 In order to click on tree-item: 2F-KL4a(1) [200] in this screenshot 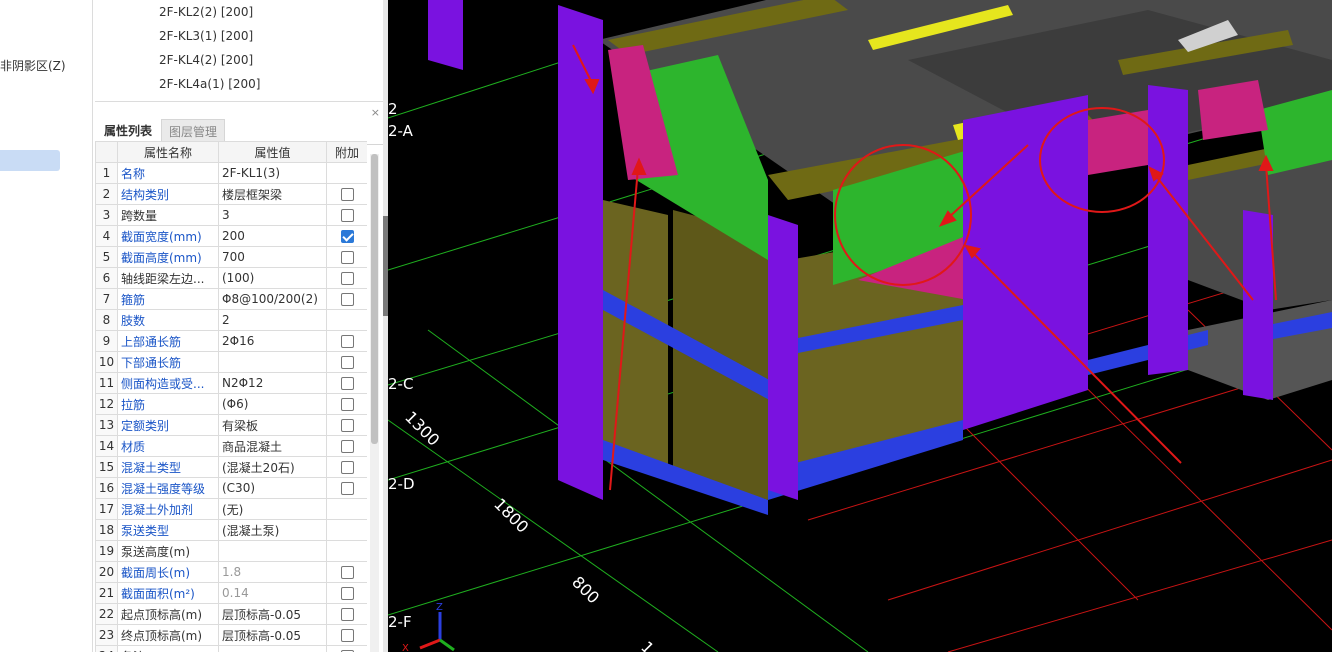, I will do `click(210, 84)`.